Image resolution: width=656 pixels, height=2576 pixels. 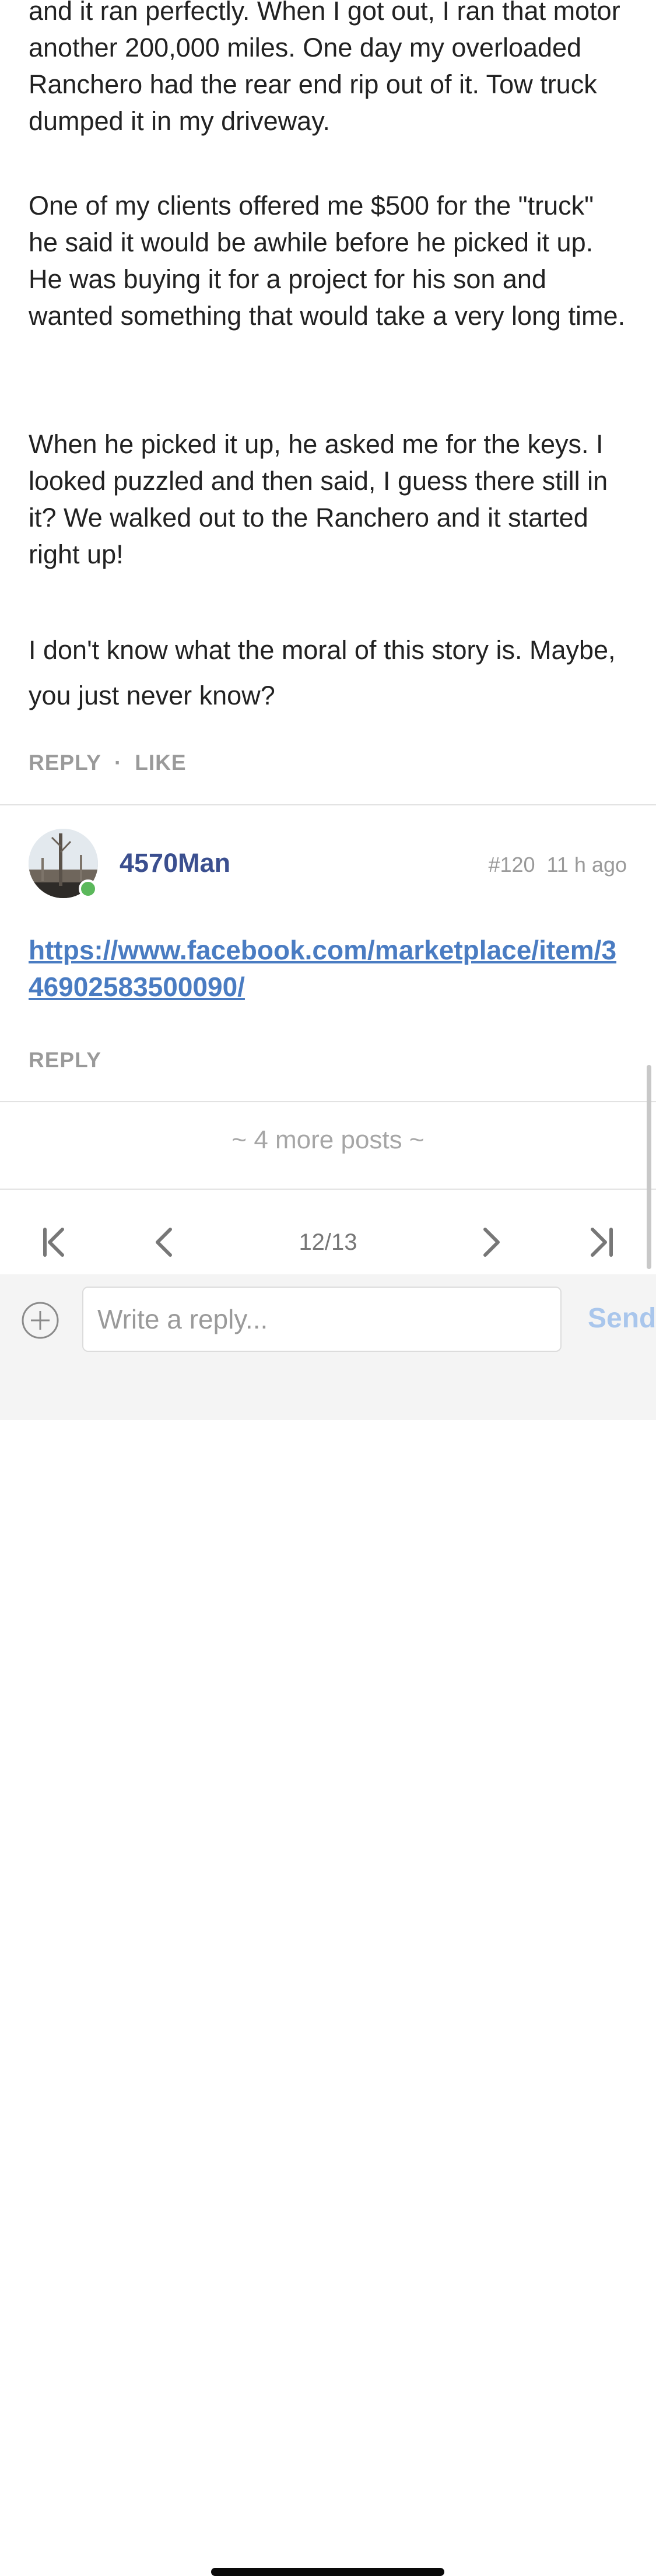 What do you see at coordinates (40, 1320) in the screenshot?
I see `plus-circle-icon` at bounding box center [40, 1320].